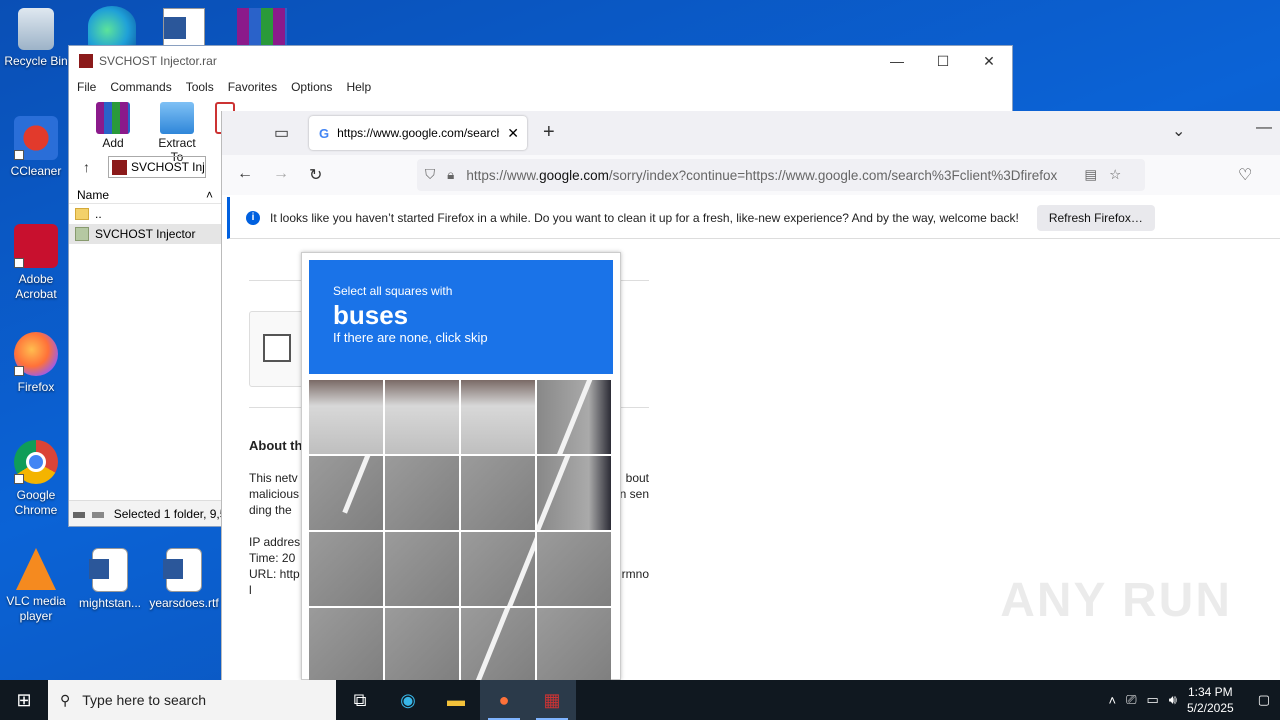 Image resolution: width=1280 pixels, height=720 pixels. What do you see at coordinates (513, 133) in the screenshot?
I see `close-tab-icon: ✕` at bounding box center [513, 133].